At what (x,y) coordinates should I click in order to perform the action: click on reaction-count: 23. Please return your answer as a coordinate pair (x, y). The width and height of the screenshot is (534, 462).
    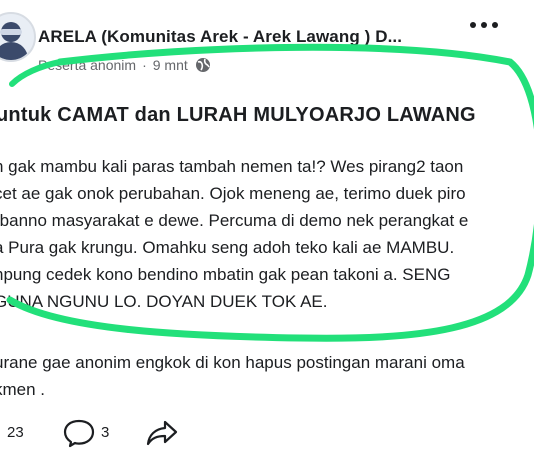
    Looking at the image, I should click on (15, 432).